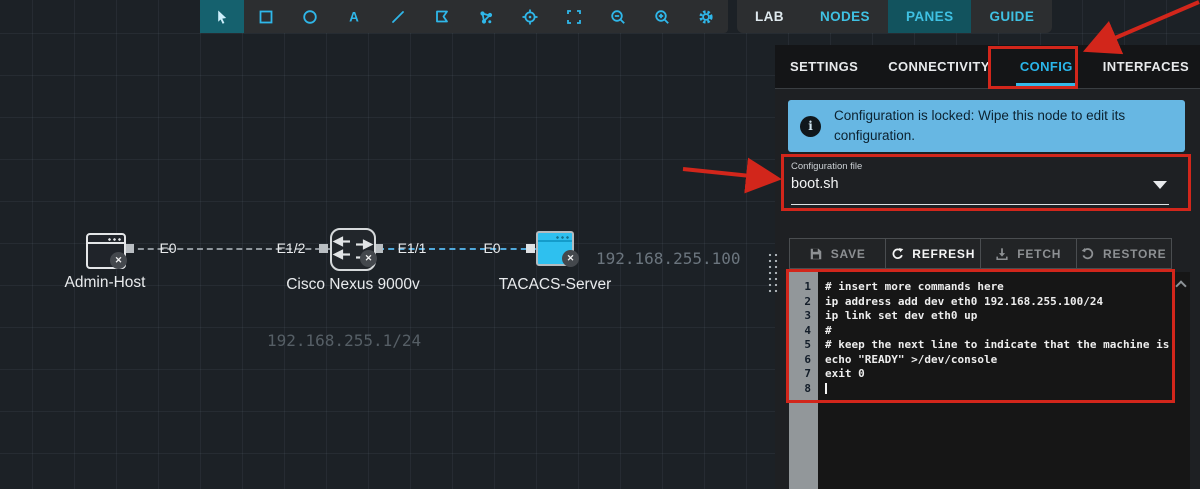 This screenshot has width=1200, height=489. I want to click on zoom-out-tool, so click(618, 16).